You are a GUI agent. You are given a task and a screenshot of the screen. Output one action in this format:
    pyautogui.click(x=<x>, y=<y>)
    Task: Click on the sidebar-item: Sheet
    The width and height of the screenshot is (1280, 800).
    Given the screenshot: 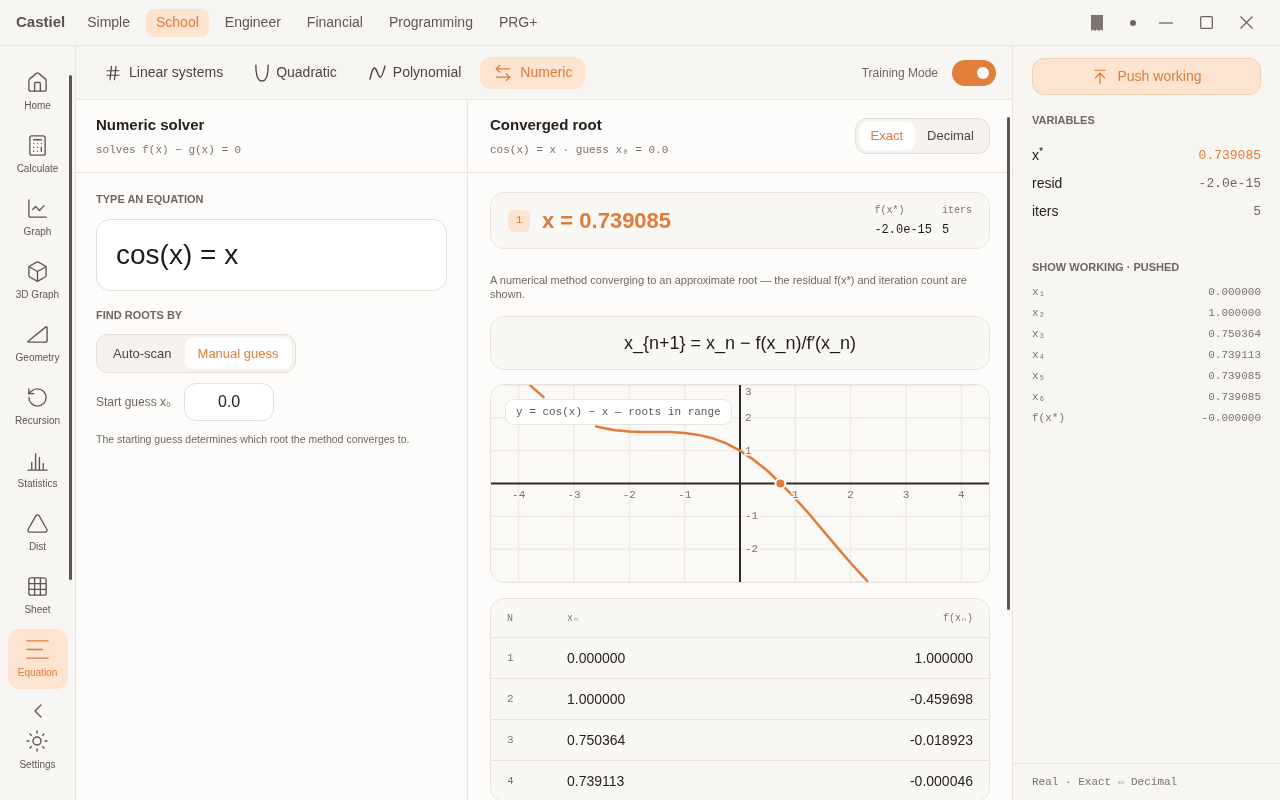 What is the action you would take?
    pyautogui.click(x=37, y=596)
    